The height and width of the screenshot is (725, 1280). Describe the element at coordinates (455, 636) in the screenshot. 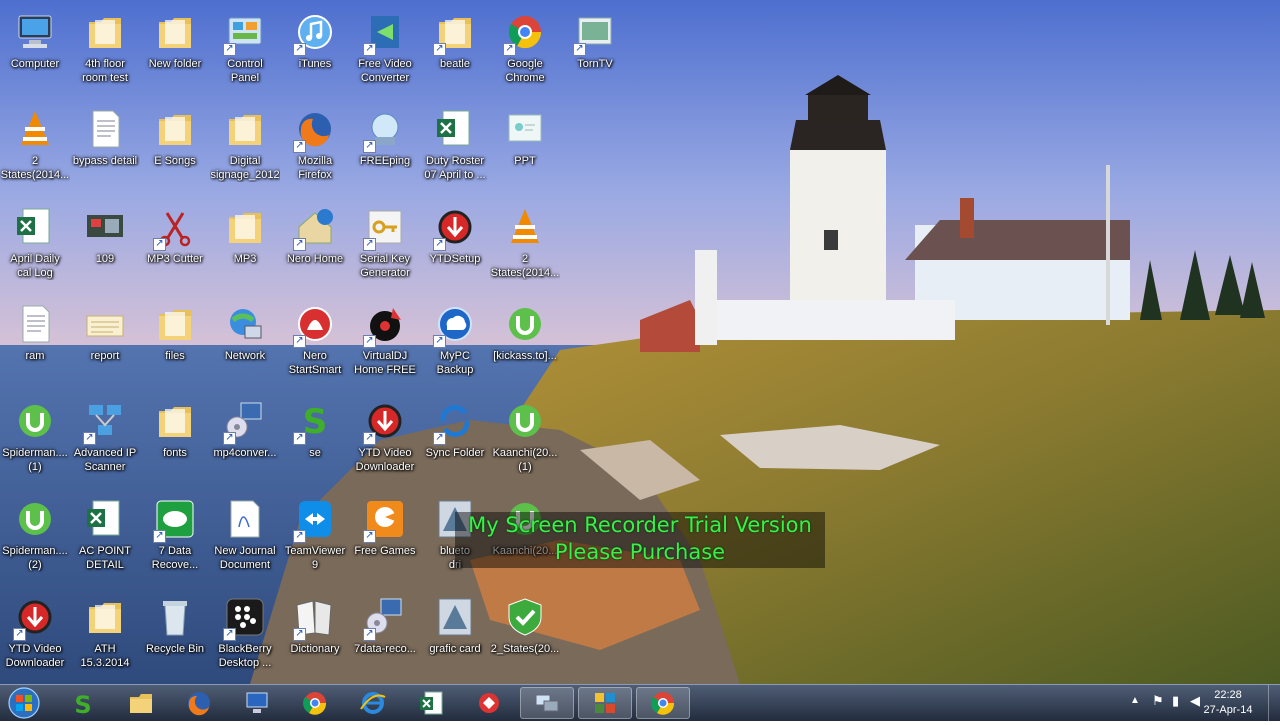

I see `desktop-icon: grafic card` at that location.